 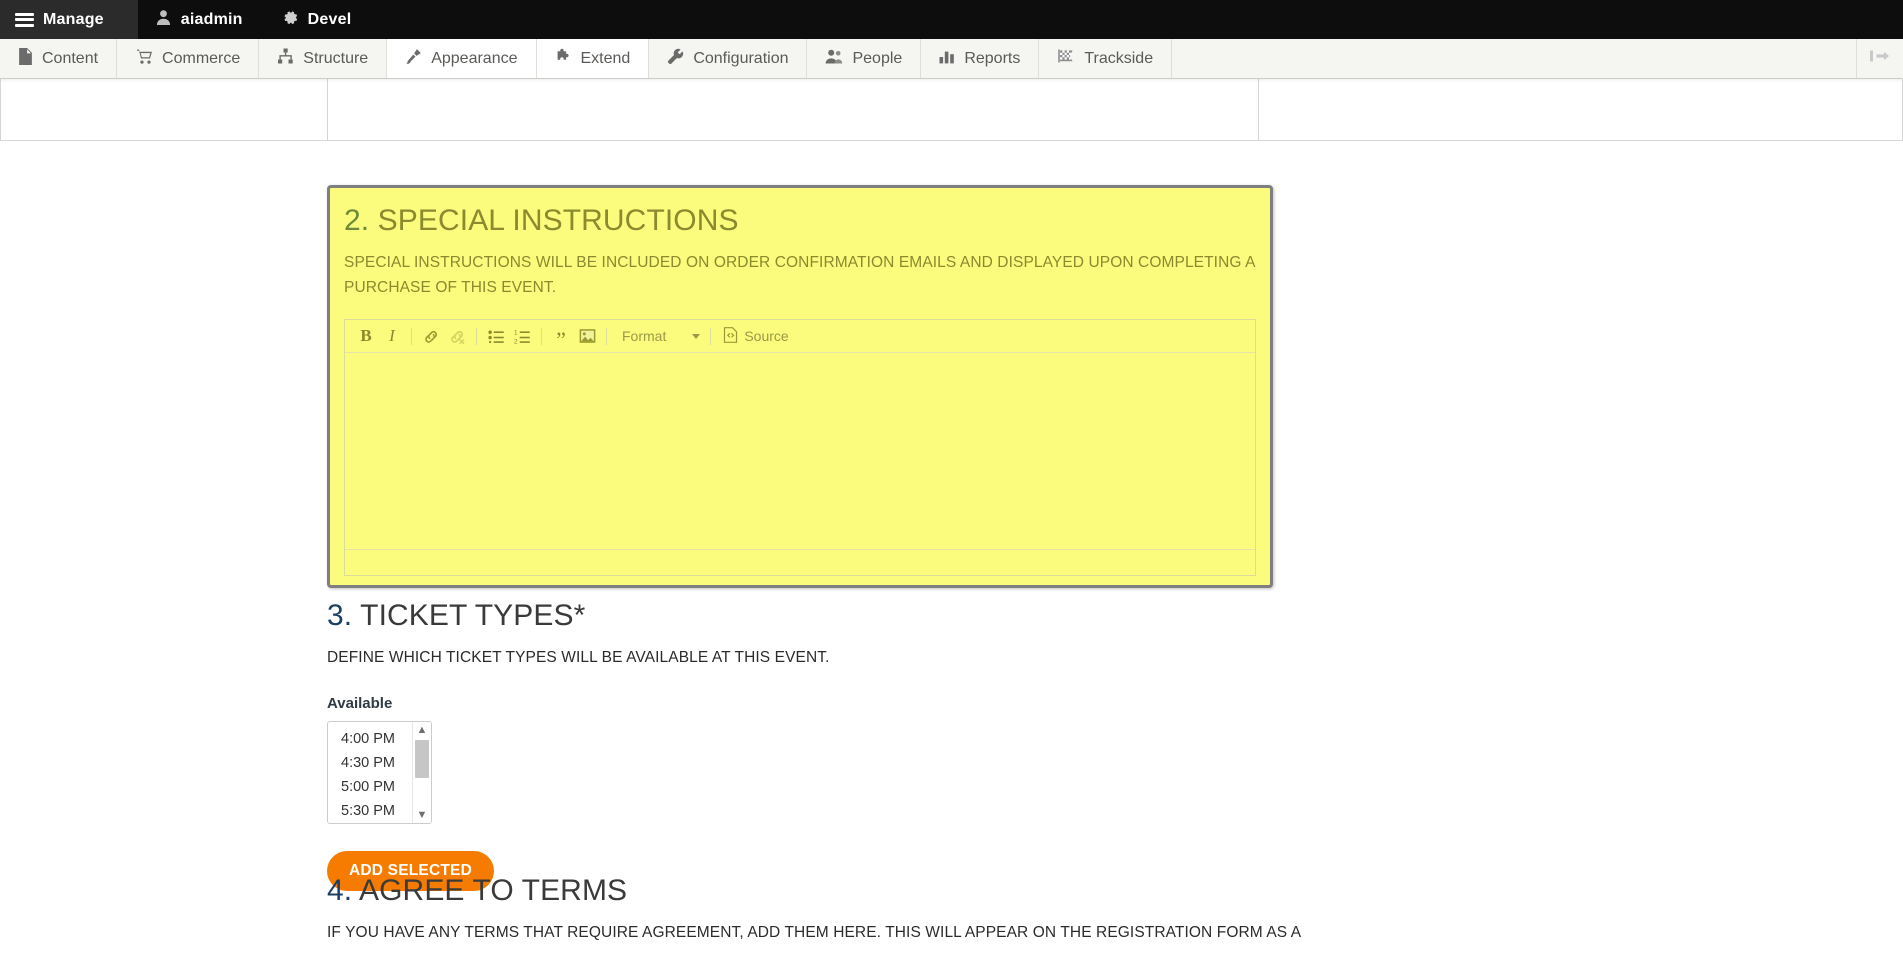 I want to click on blockquote-icon: ”, so click(x=561, y=337).